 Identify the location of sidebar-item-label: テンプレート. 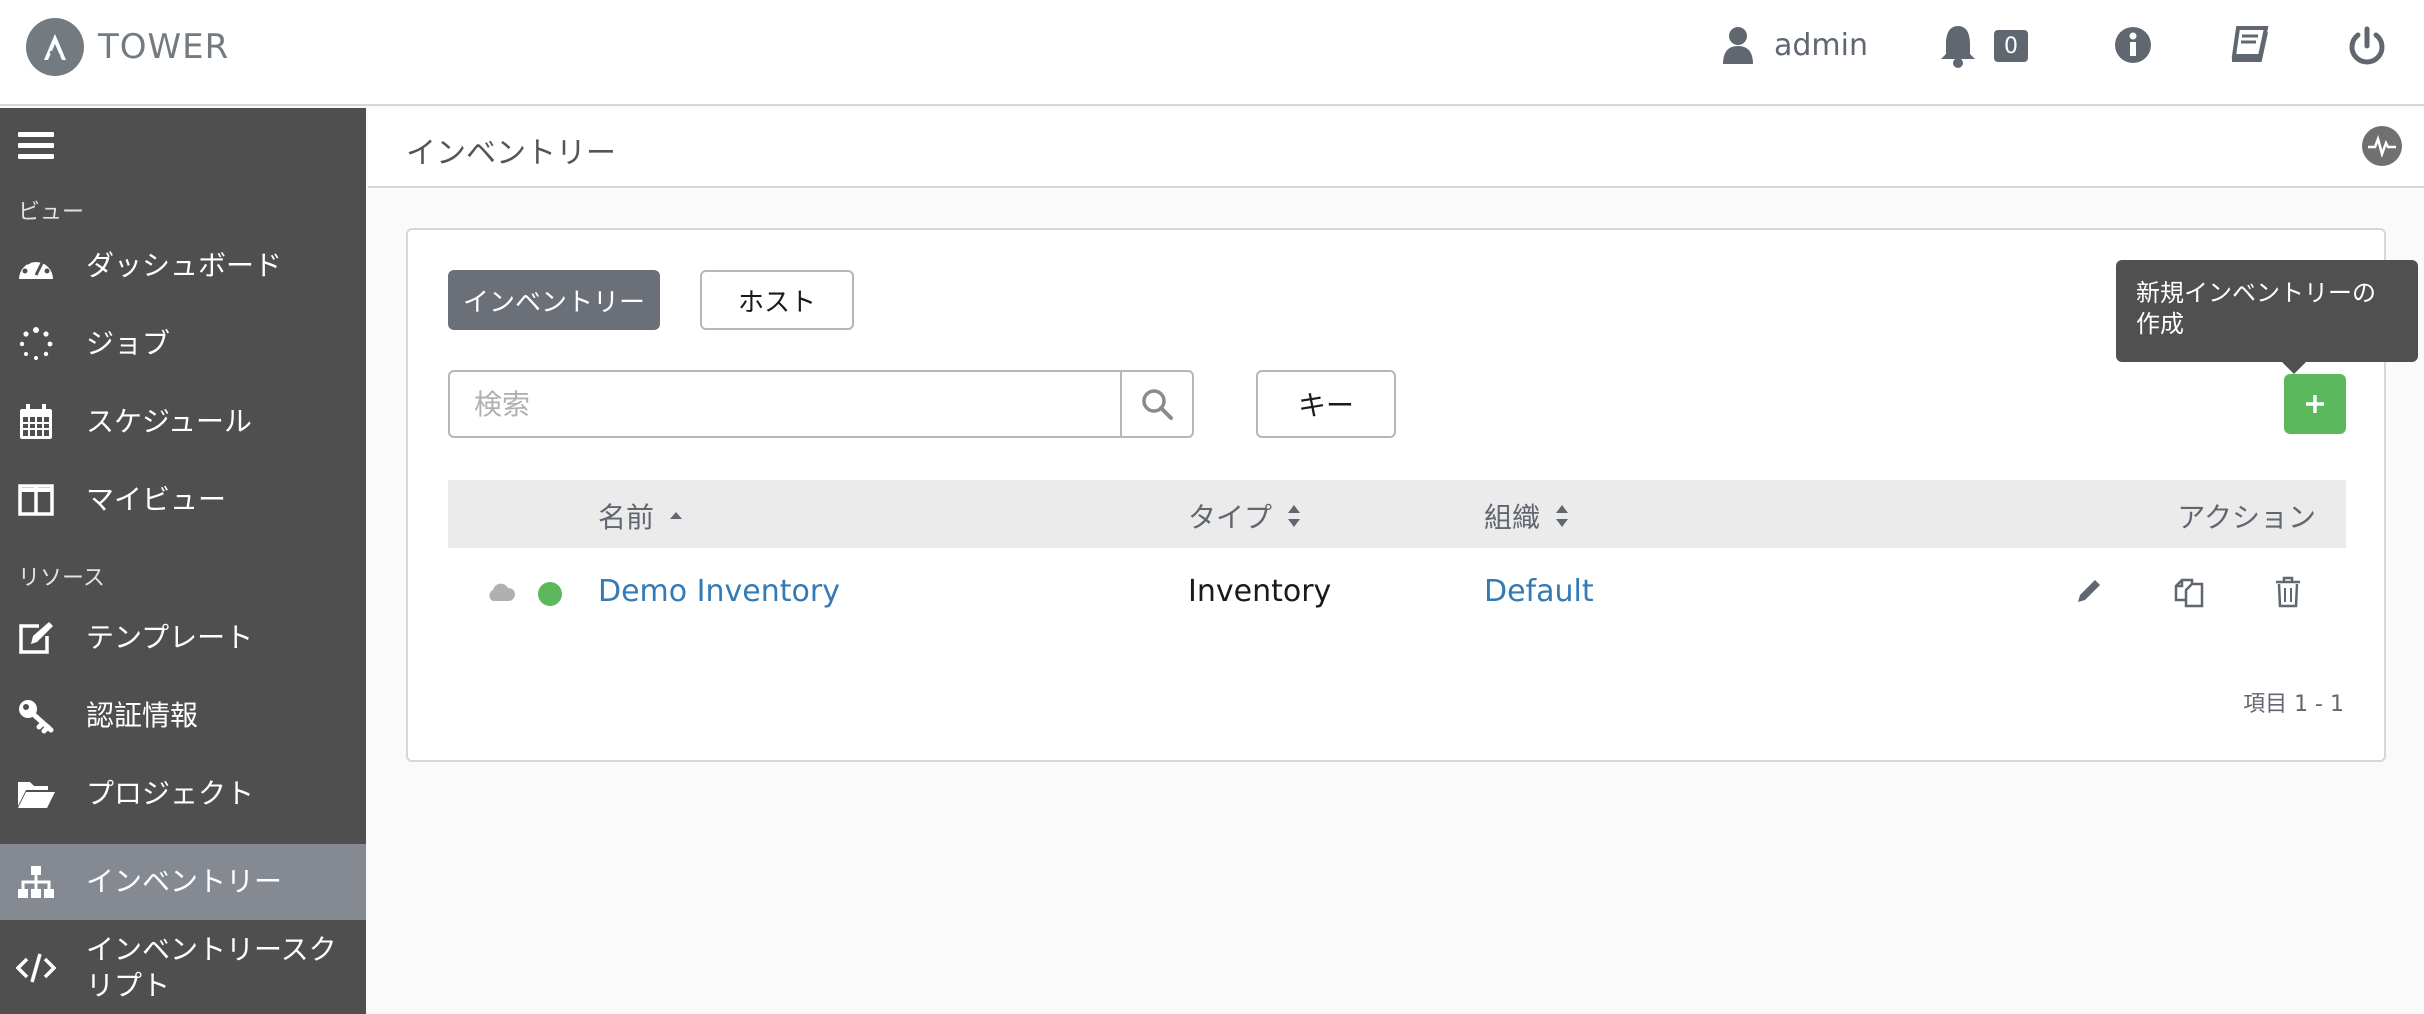
(170, 637).